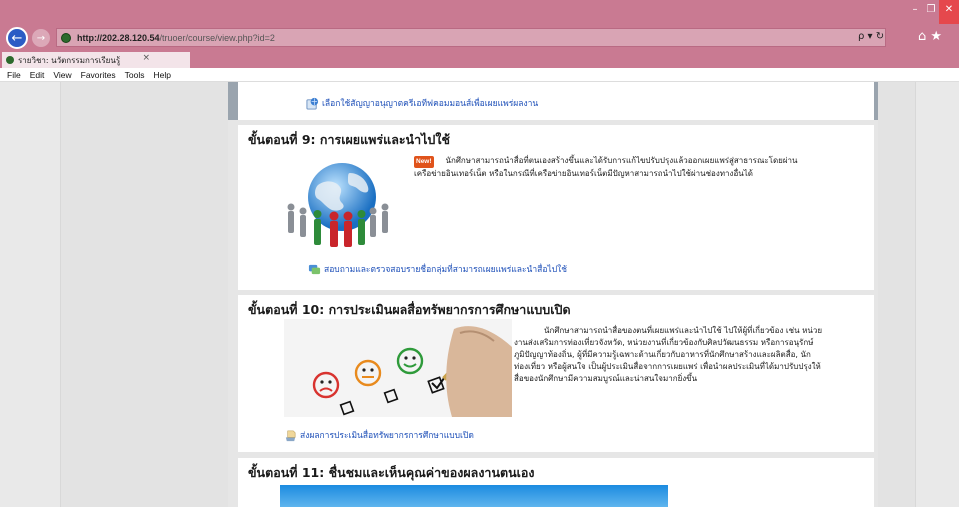 The height and width of the screenshot is (507, 959). I want to click on url-path: /truoer/course/view.php?id=2, so click(217, 37).